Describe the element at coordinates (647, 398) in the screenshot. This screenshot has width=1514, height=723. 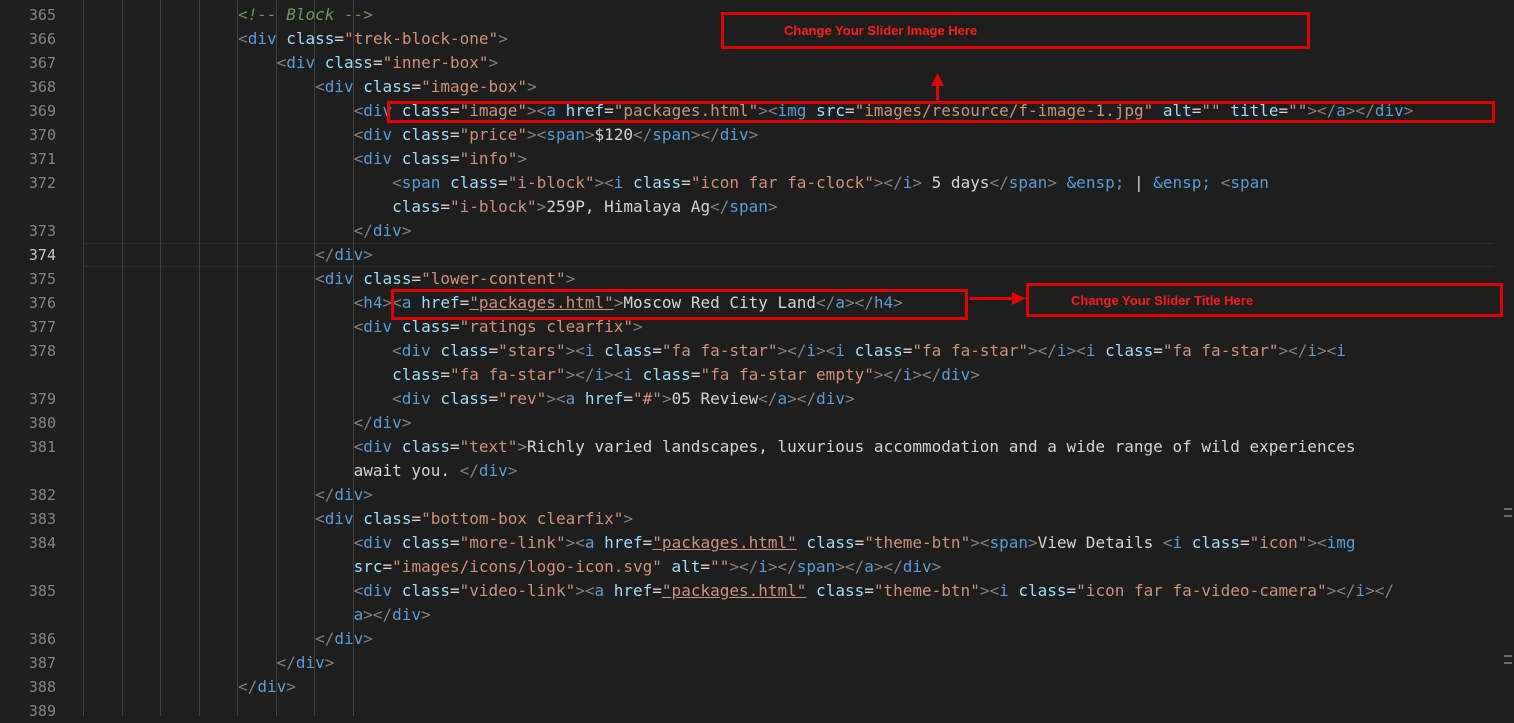
I see `code-token: "#"` at that location.